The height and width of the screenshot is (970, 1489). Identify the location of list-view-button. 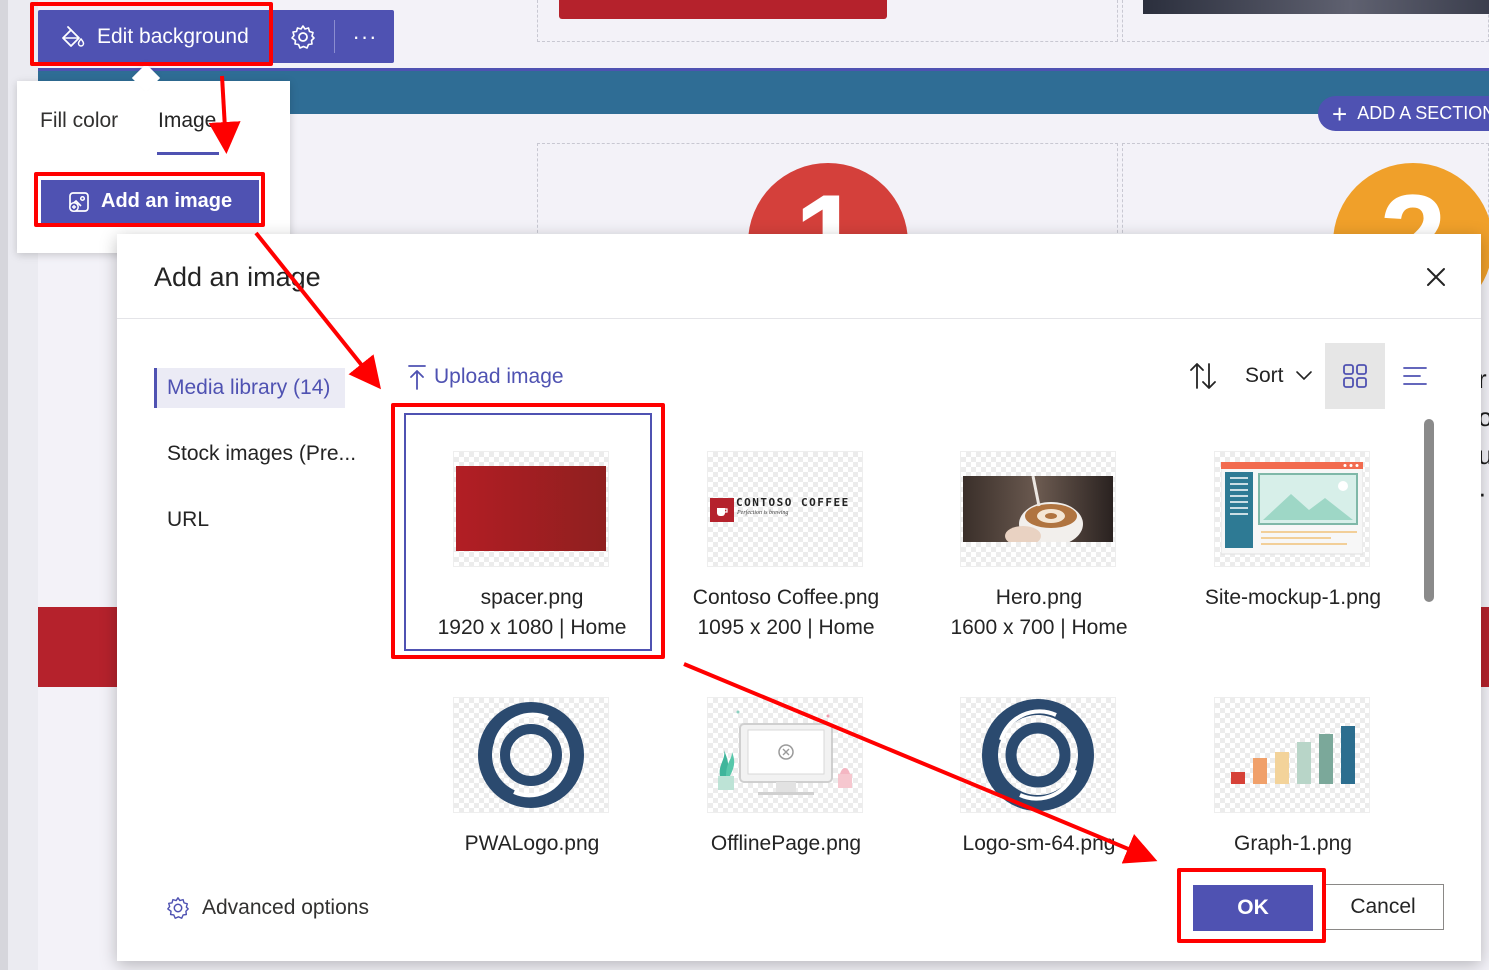
(1415, 376).